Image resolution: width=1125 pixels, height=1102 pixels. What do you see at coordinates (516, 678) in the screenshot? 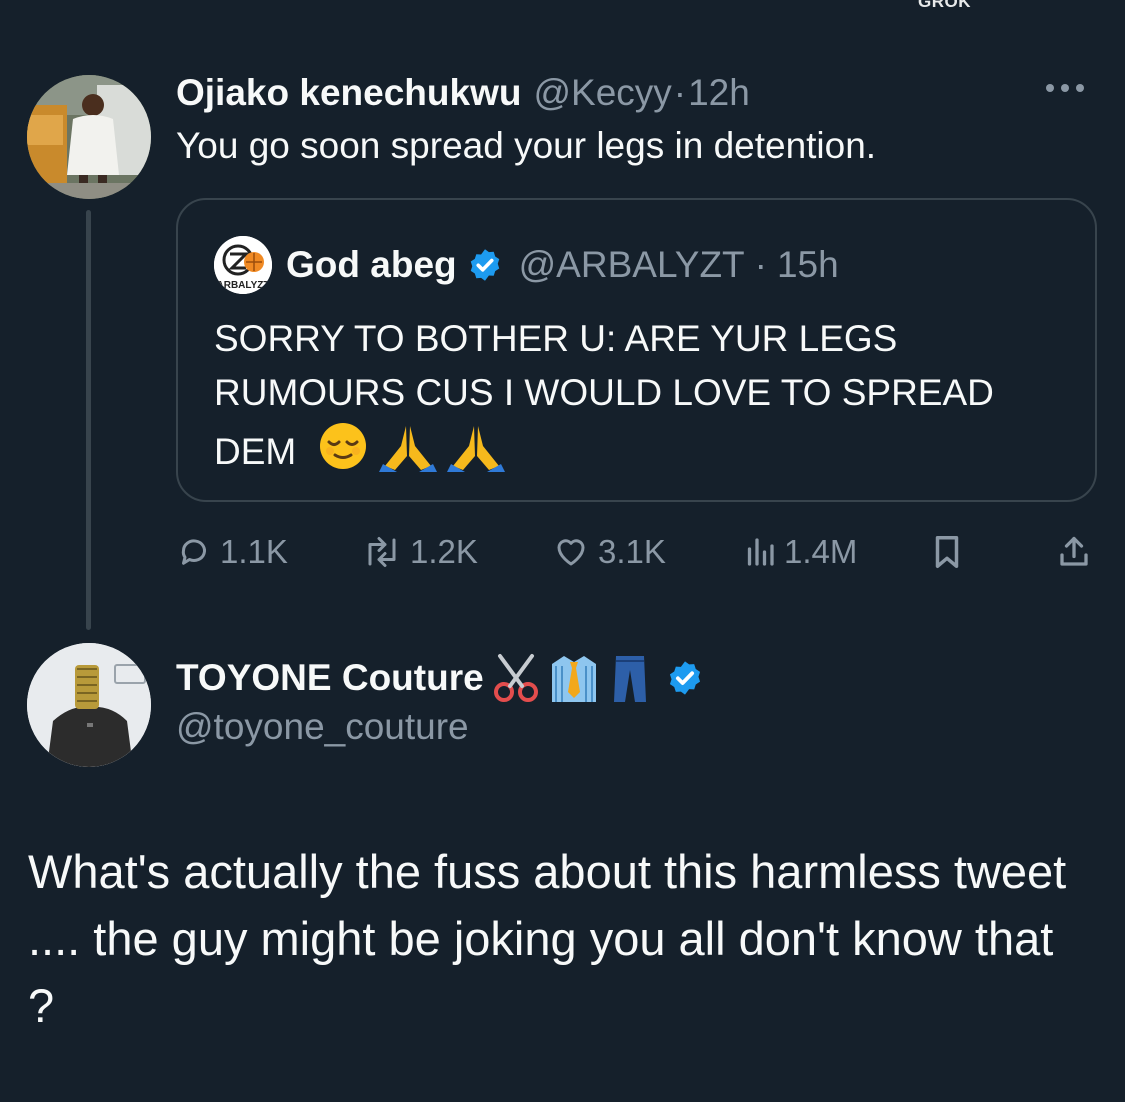
I see `scissors-icon` at bounding box center [516, 678].